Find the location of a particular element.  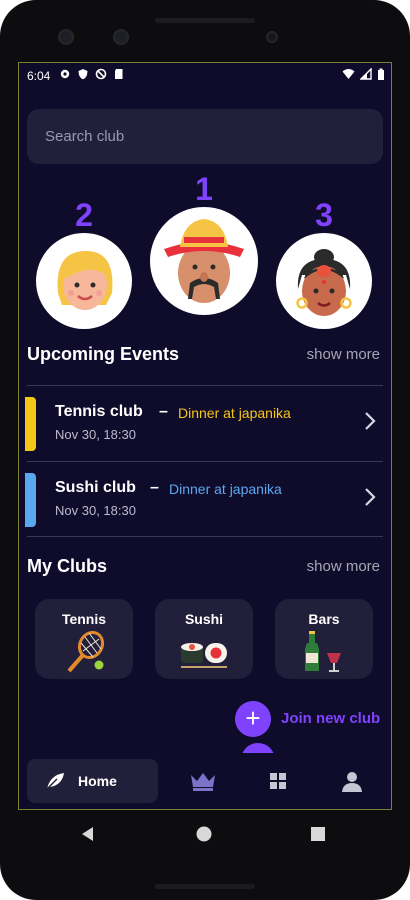

bottom-navigation: Home is located at coordinates (205, 781).